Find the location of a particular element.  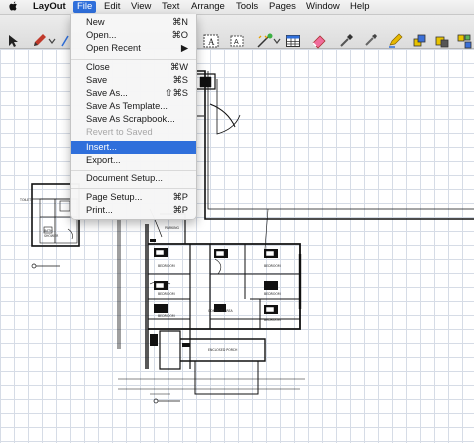

submenu-arrow-icon: ▶ is located at coordinates (184, 48).